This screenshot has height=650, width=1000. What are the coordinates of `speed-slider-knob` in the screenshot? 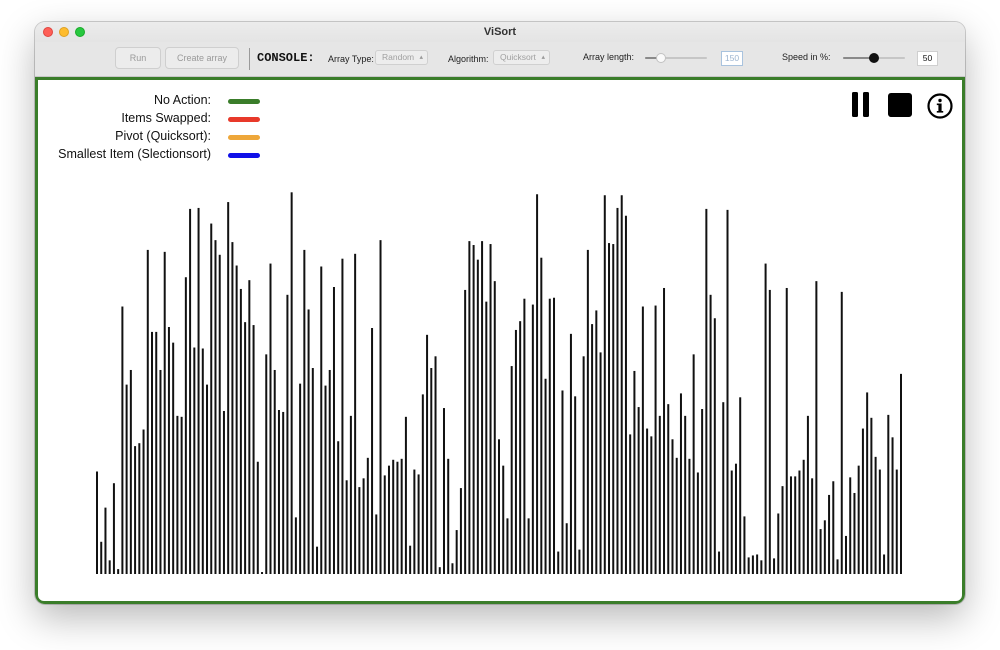 It's located at (874, 58).